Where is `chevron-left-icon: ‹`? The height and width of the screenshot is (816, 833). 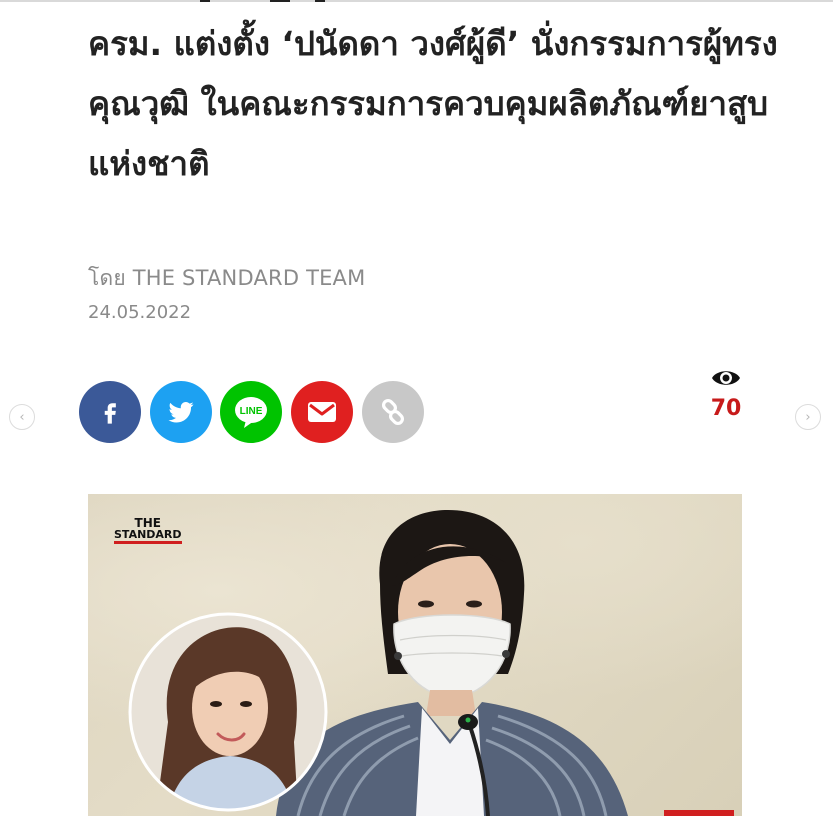 chevron-left-icon: ‹ is located at coordinates (22, 417).